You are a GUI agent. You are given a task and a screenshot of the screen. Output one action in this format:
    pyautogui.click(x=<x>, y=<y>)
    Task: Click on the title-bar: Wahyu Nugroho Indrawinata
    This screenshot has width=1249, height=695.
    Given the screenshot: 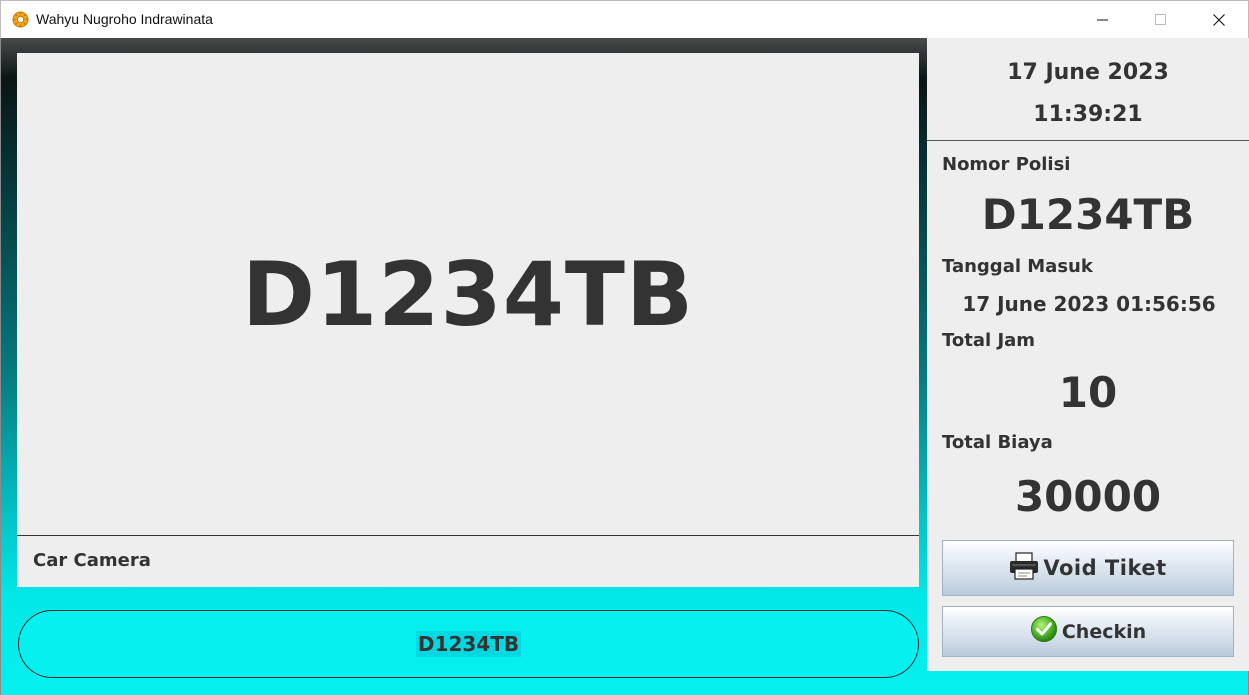 What is the action you would take?
    pyautogui.click(x=624, y=19)
    